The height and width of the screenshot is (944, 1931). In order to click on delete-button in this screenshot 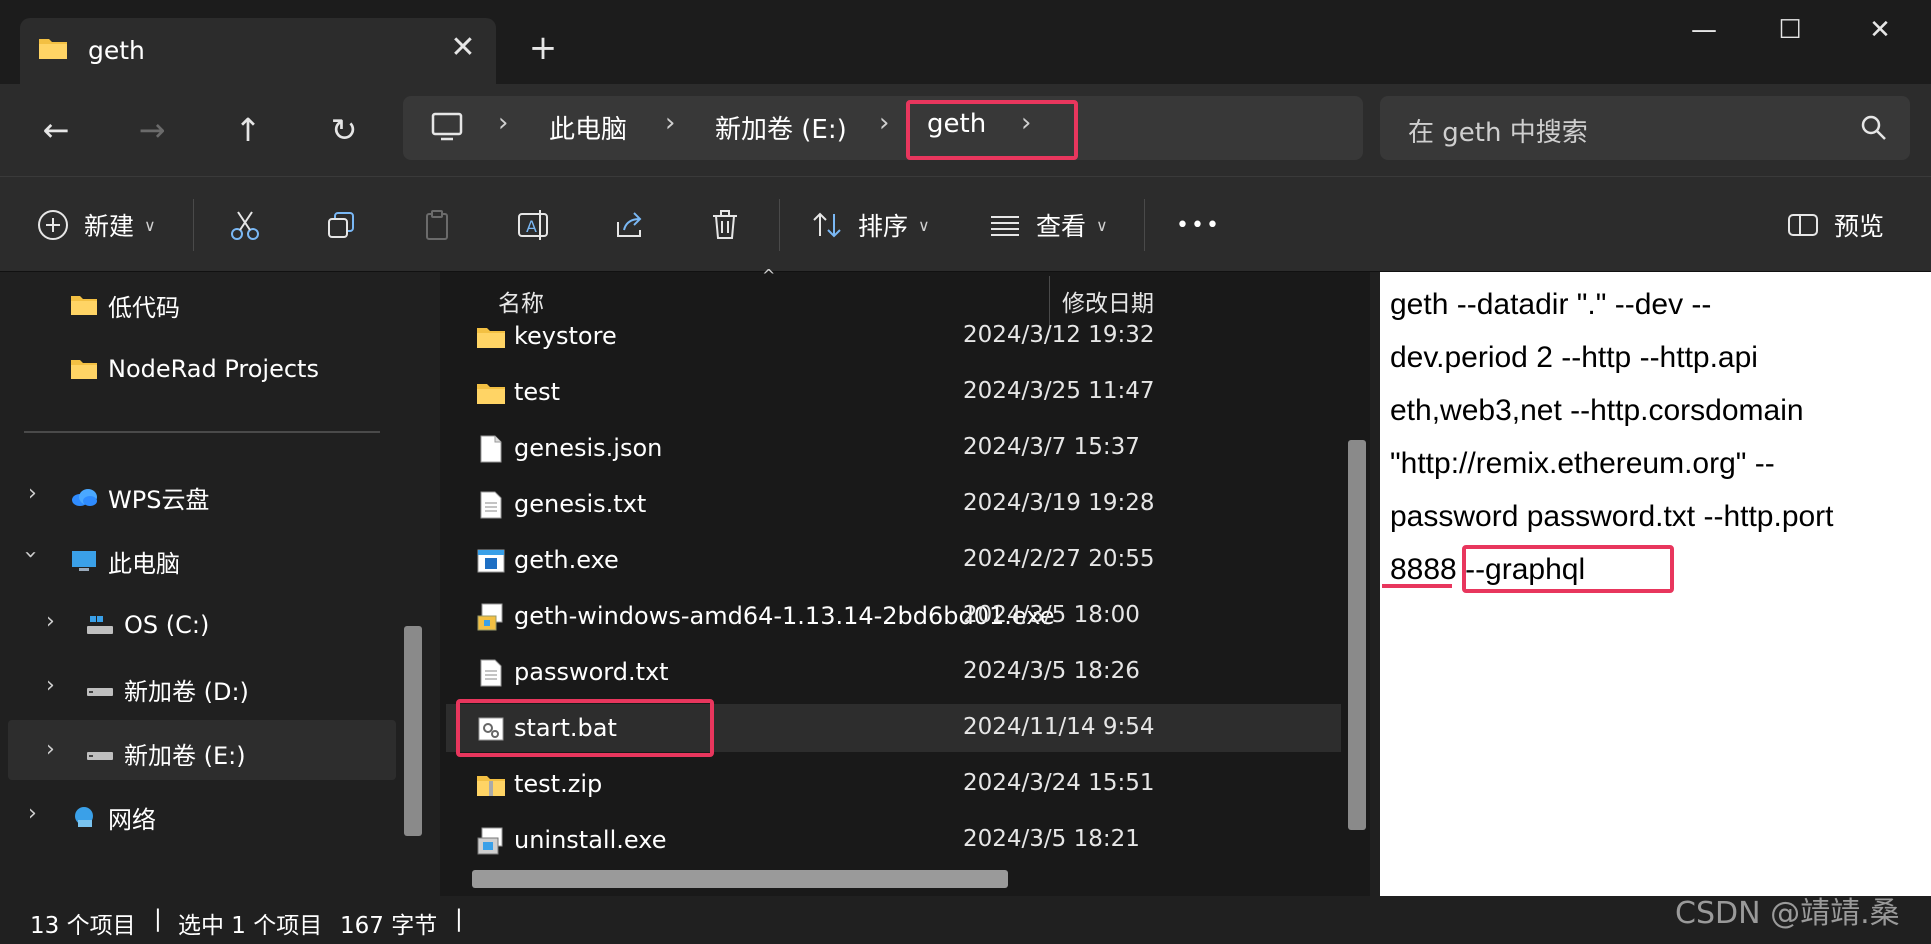, I will do `click(725, 225)`.